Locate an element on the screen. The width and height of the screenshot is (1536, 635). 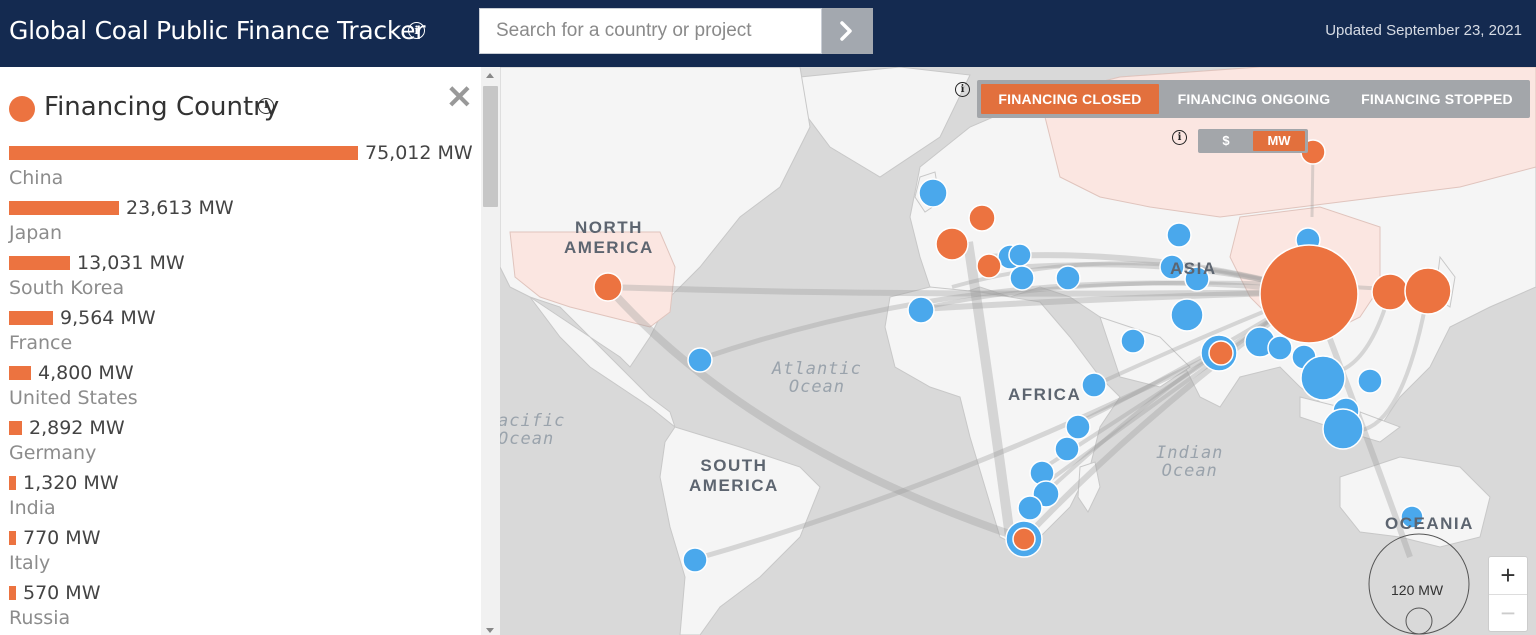
size-legend-small is located at coordinates (1419, 621).